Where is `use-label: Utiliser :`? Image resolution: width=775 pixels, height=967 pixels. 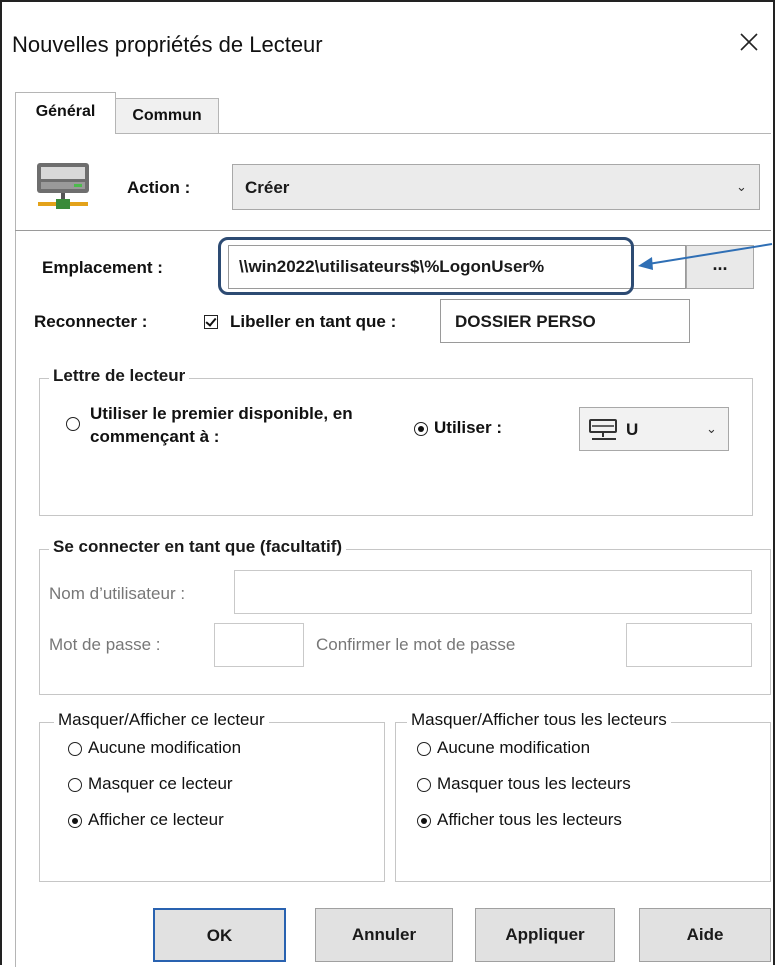
use-label: Utiliser : is located at coordinates (468, 427).